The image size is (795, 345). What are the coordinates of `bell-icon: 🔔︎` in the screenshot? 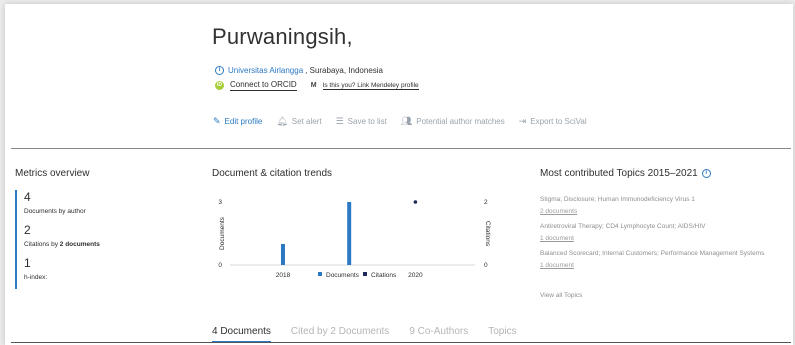 It's located at (282, 121).